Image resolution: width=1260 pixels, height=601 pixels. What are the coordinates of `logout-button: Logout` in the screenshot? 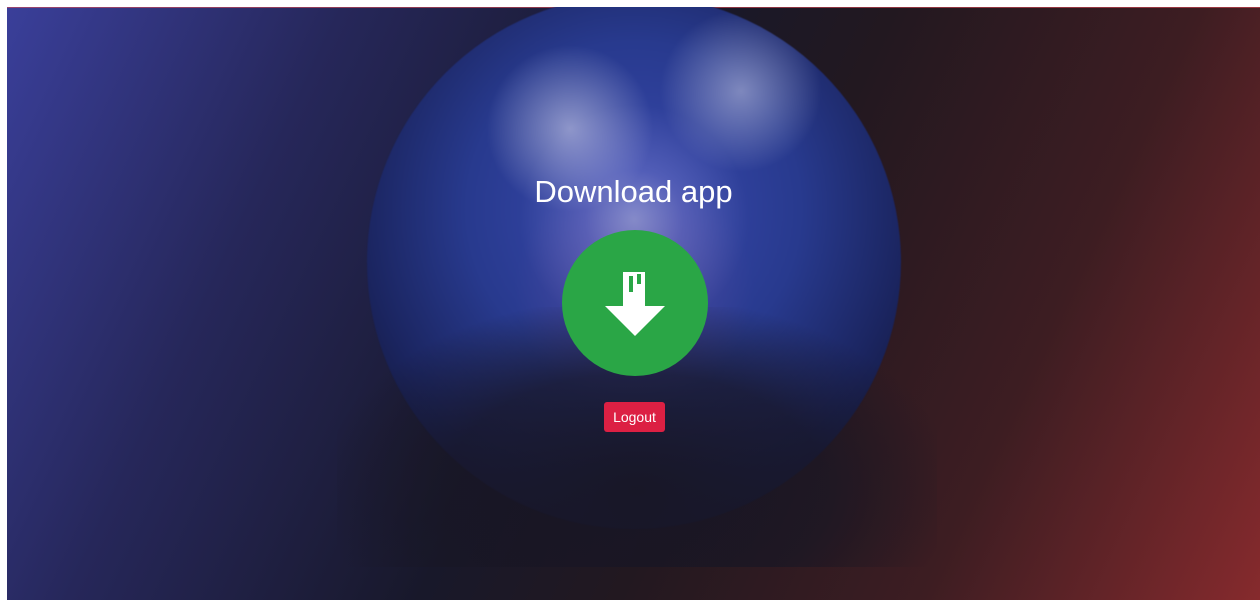 It's located at (634, 417).